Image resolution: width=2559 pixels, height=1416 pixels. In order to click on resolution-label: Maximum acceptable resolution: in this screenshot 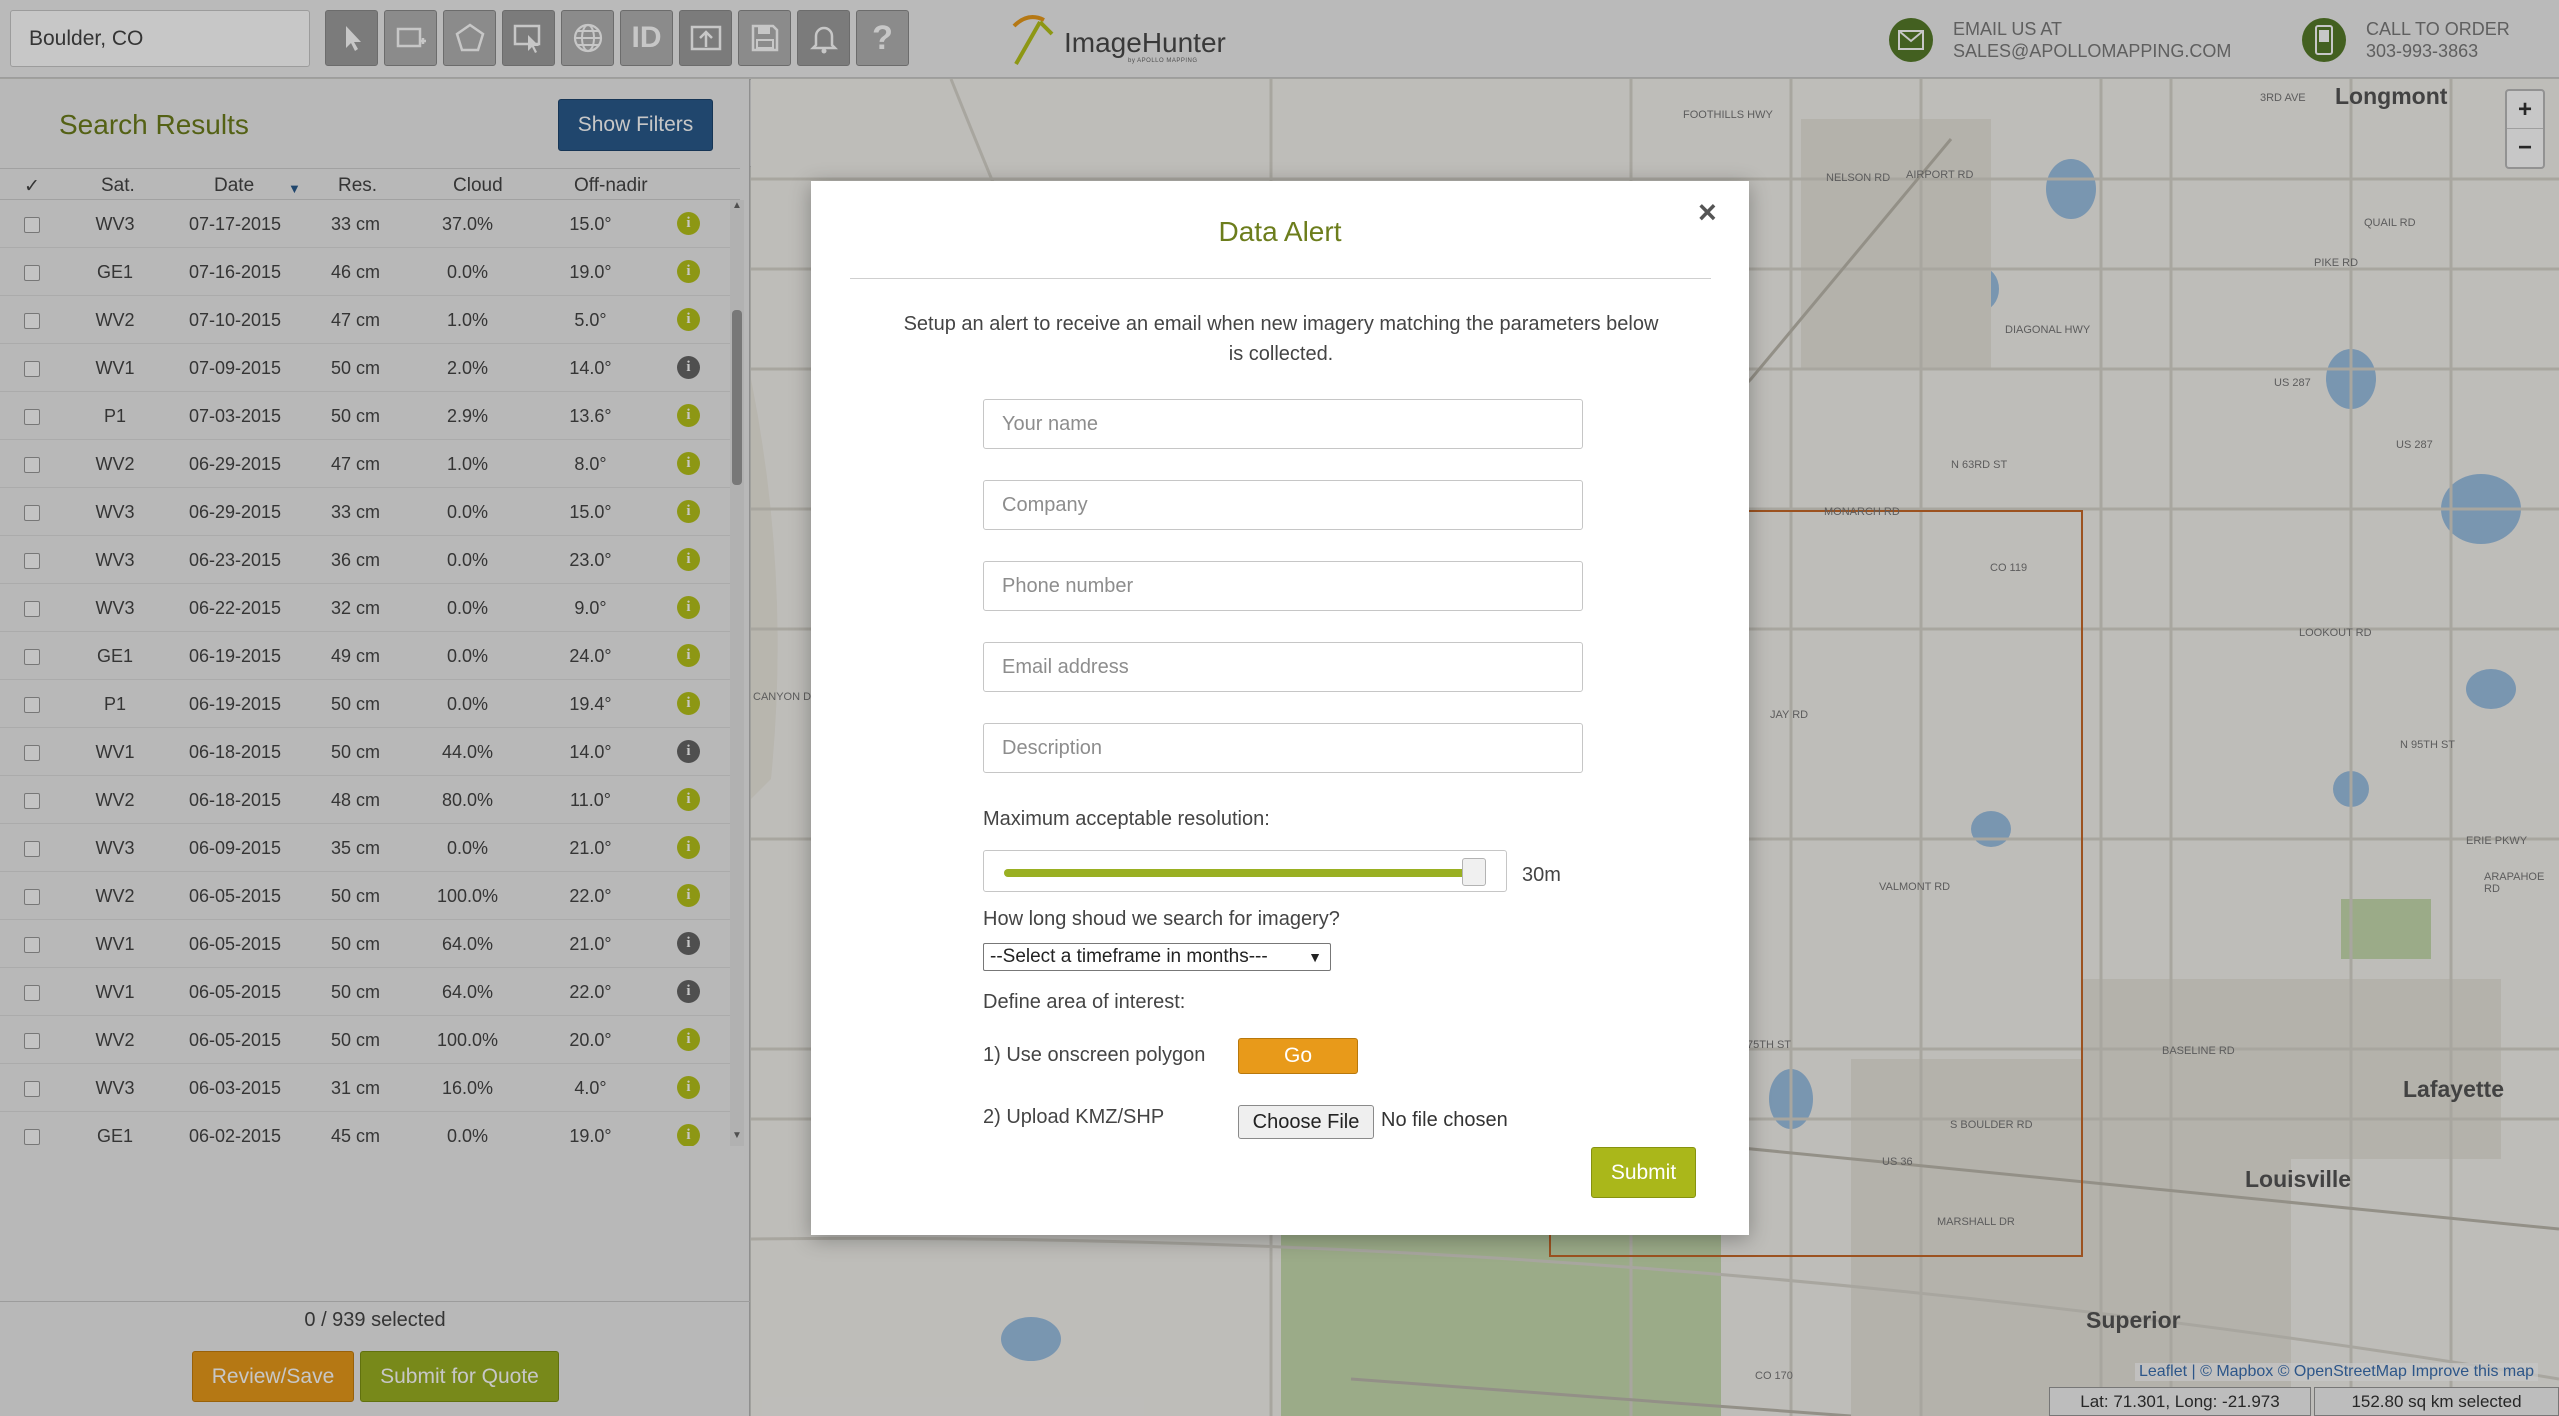, I will do `click(1126, 819)`.